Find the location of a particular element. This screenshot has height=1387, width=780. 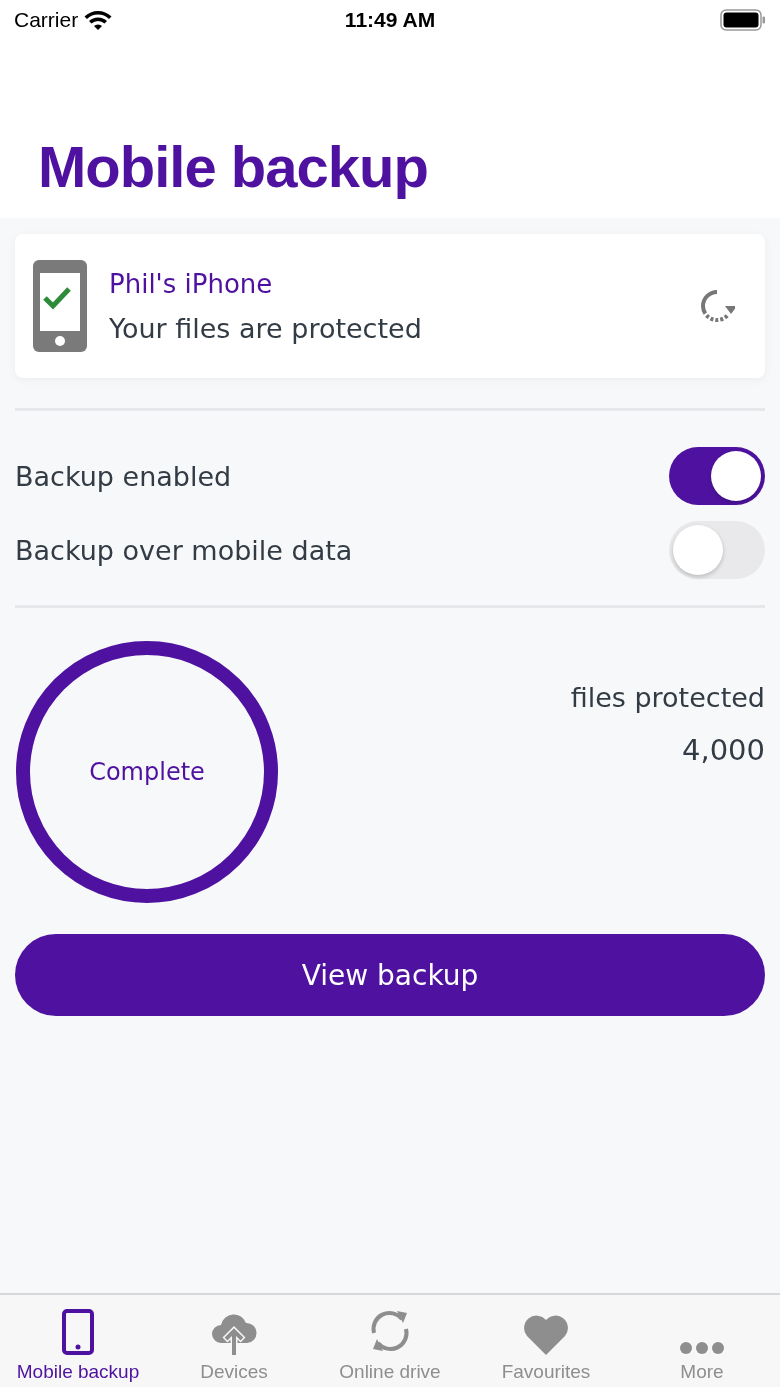

toggle-switch is located at coordinates (717, 476).